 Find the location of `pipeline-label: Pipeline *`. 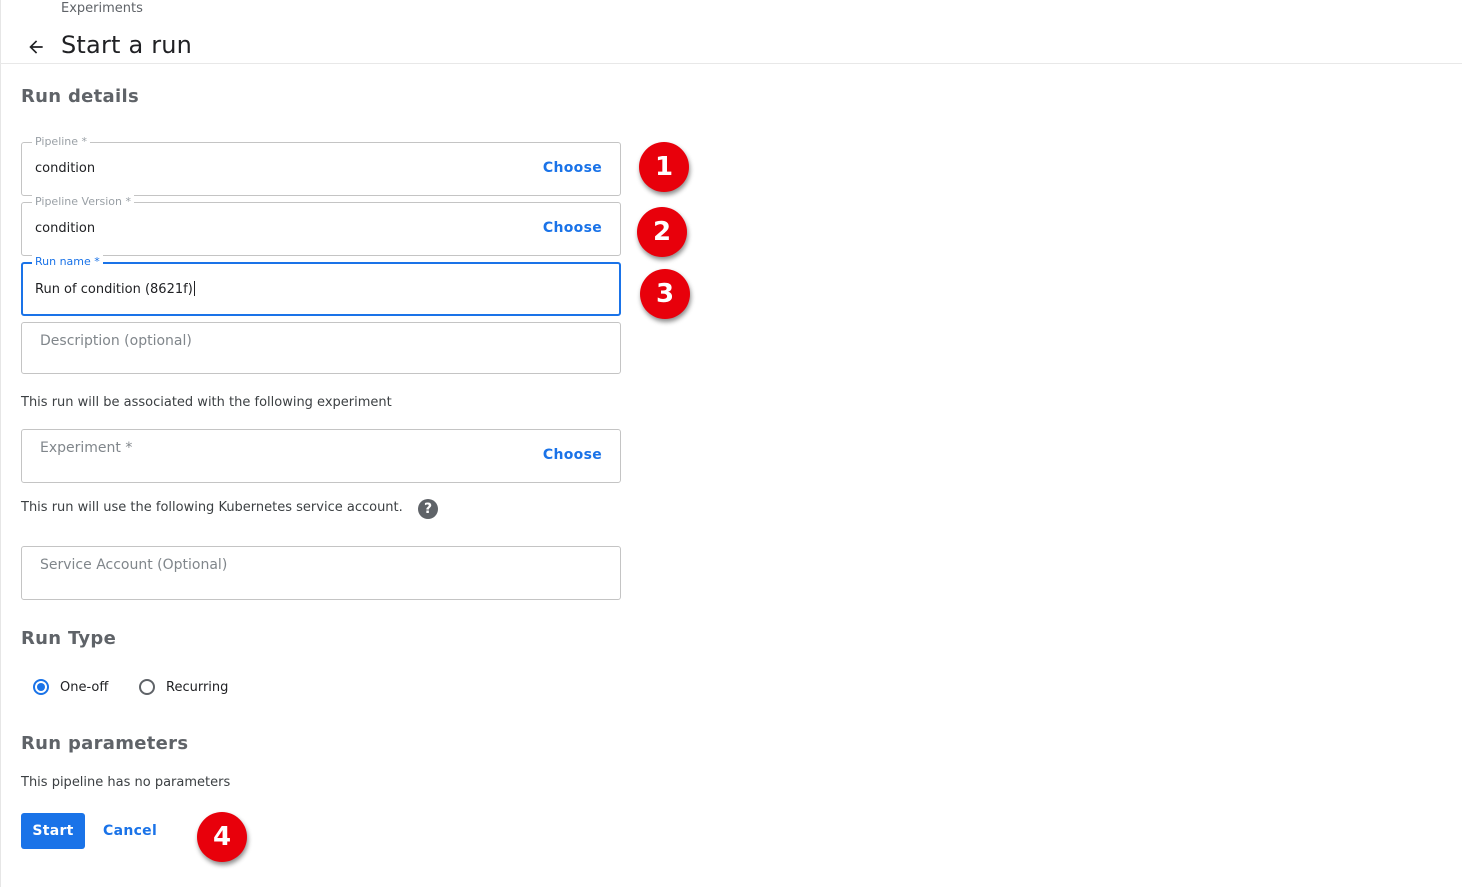

pipeline-label: Pipeline * is located at coordinates (61, 142).